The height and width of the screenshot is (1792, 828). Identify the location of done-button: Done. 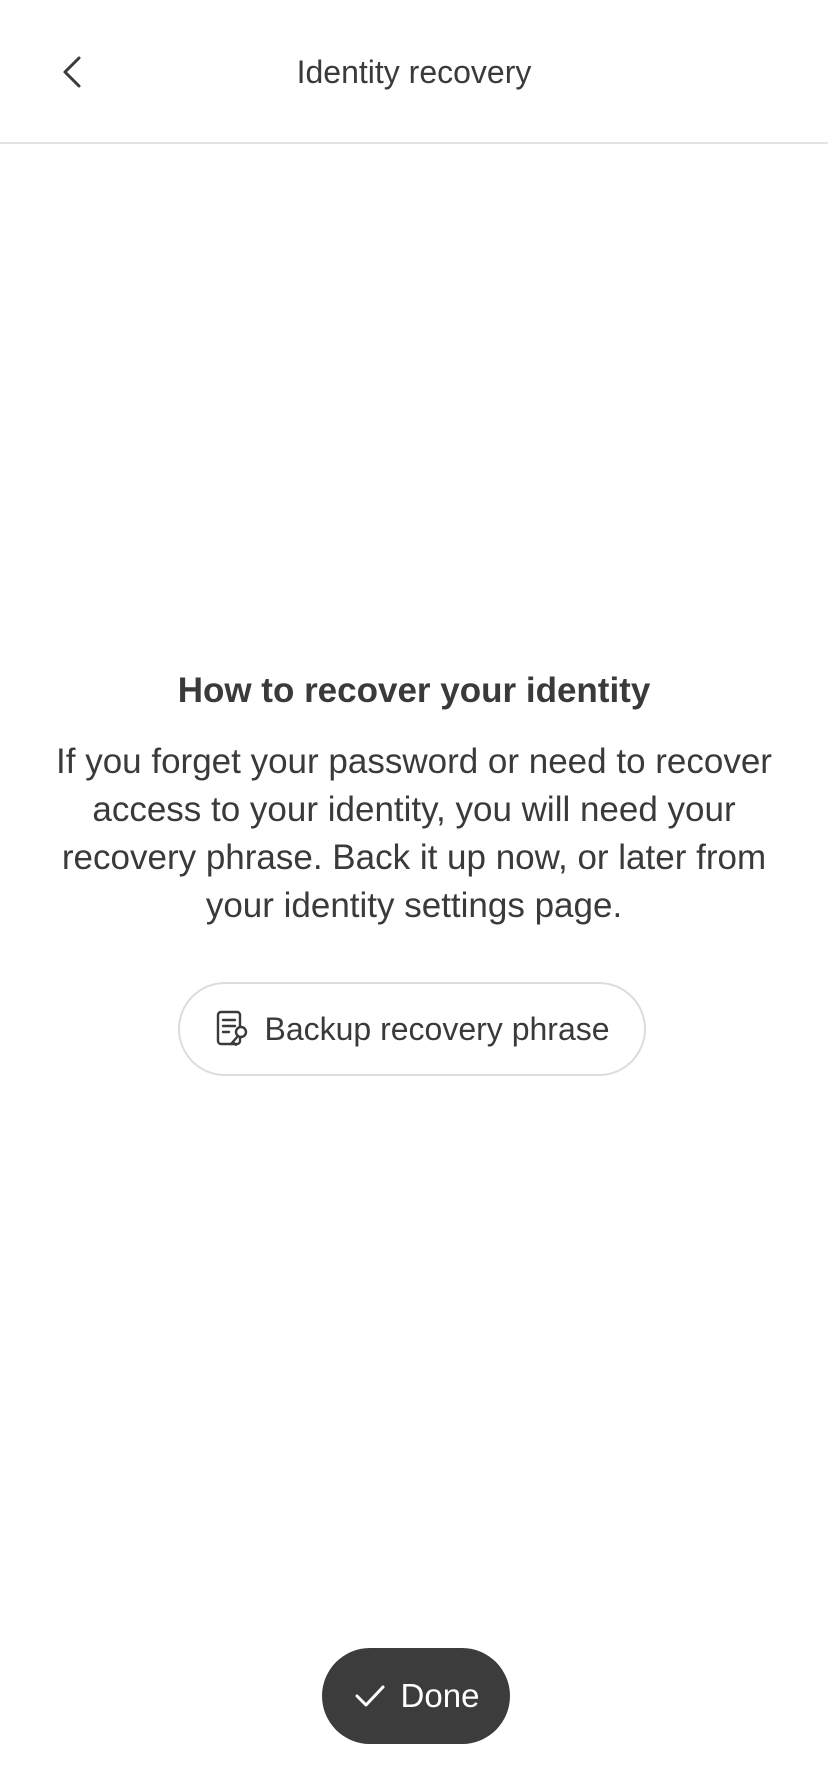
(416, 1696).